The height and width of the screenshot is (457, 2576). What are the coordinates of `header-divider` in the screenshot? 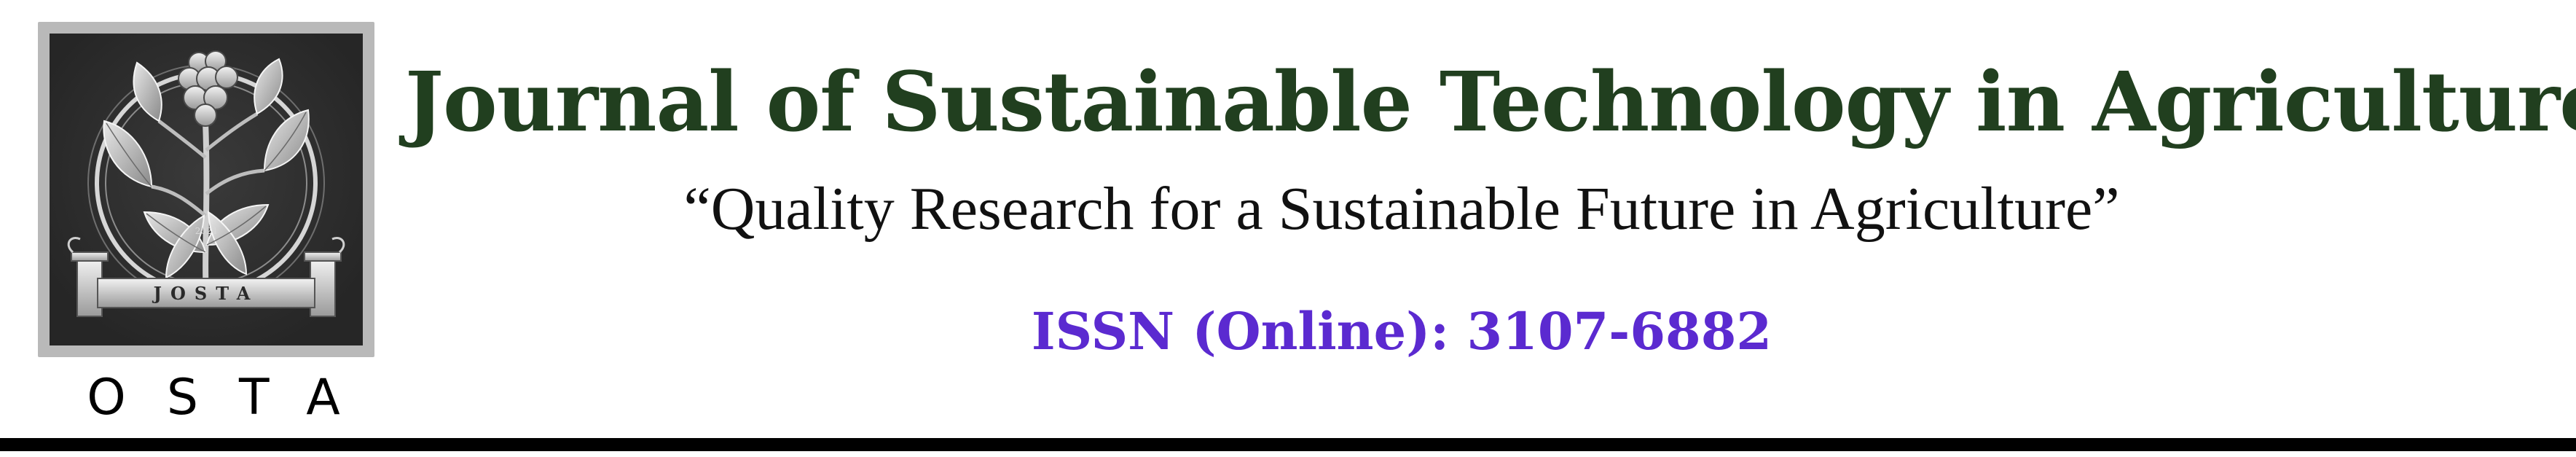 It's located at (1288, 444).